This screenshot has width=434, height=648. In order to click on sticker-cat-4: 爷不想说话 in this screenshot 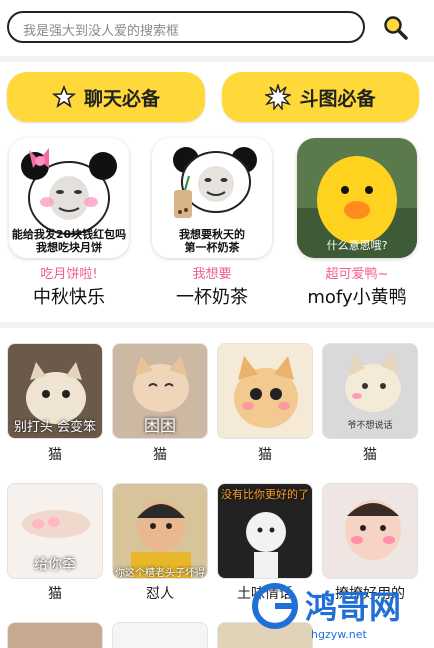, I will do `click(370, 391)`.